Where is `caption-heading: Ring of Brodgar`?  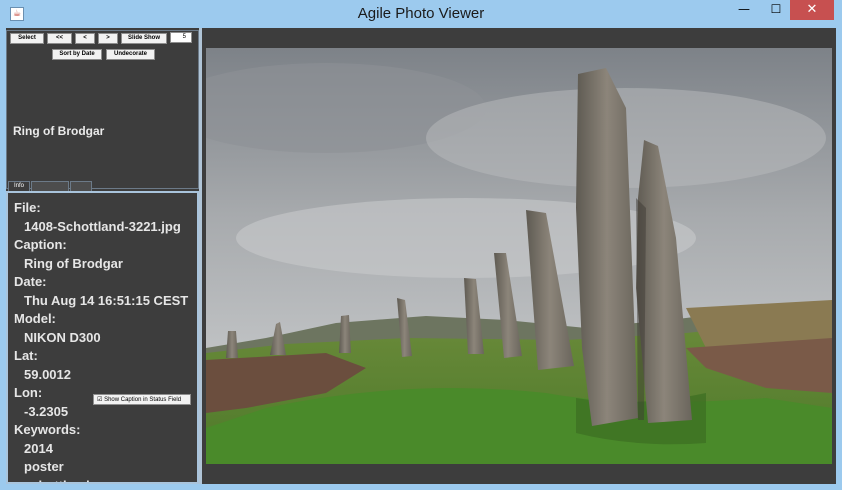 caption-heading: Ring of Brodgar is located at coordinates (59, 131).